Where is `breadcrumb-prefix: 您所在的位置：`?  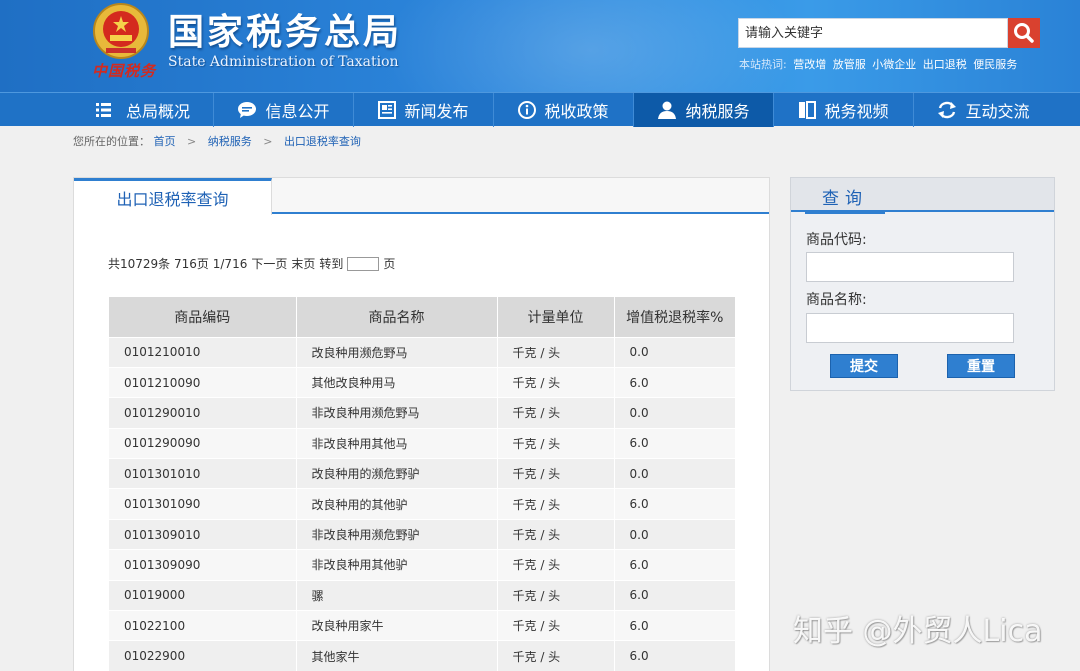 breadcrumb-prefix: 您所在的位置： is located at coordinates (111, 141).